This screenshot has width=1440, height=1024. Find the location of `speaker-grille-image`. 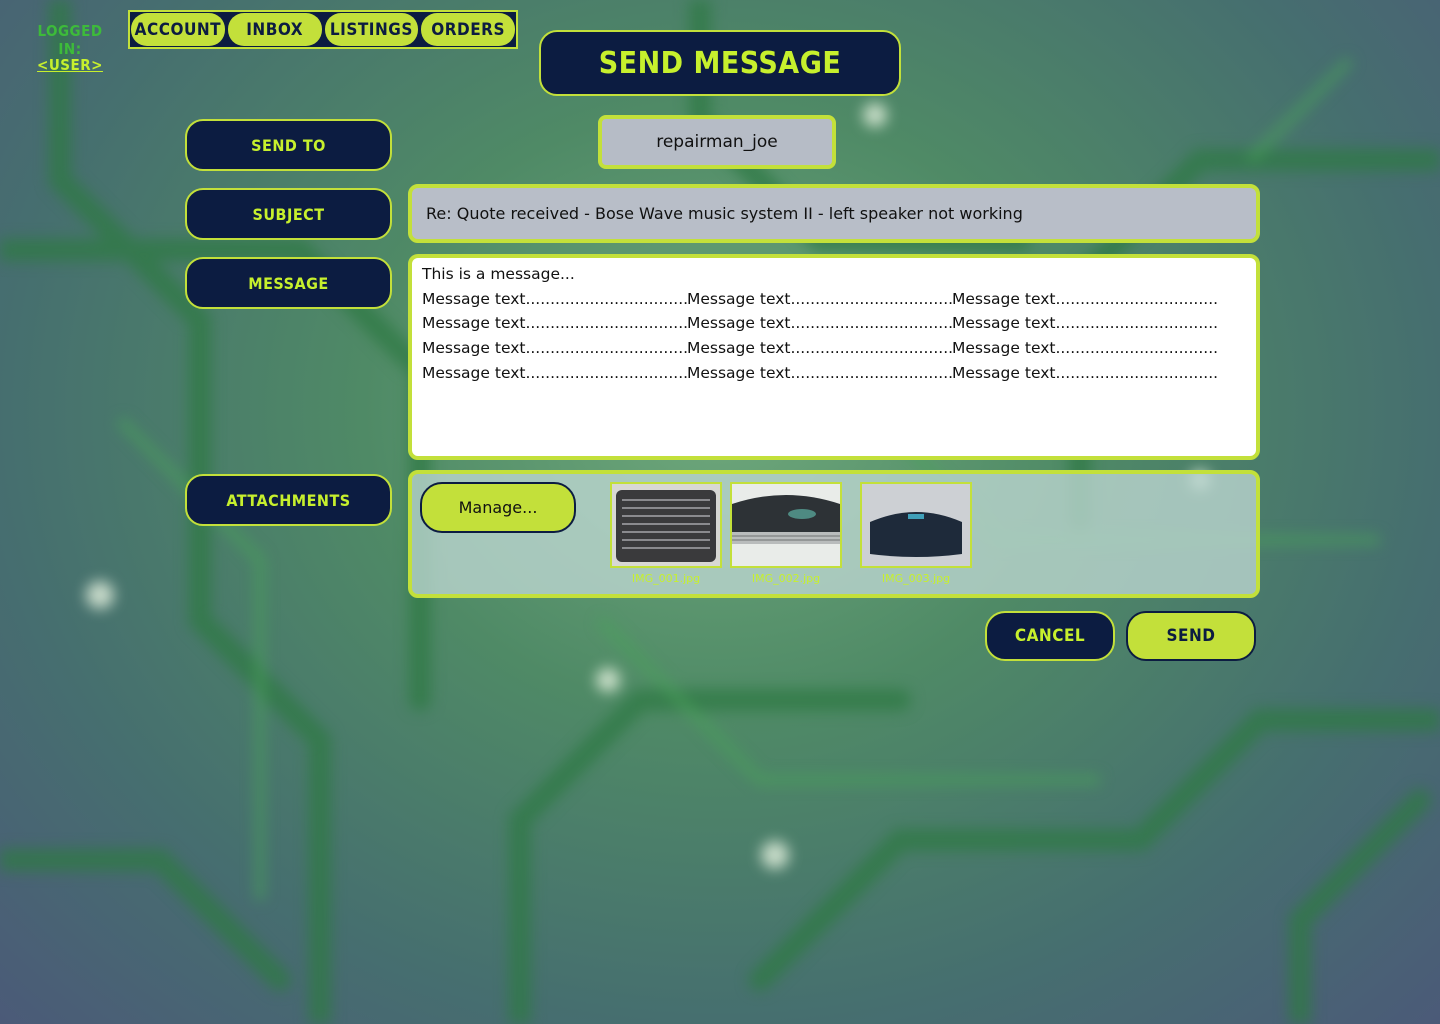

speaker-grille-image is located at coordinates (666, 525).